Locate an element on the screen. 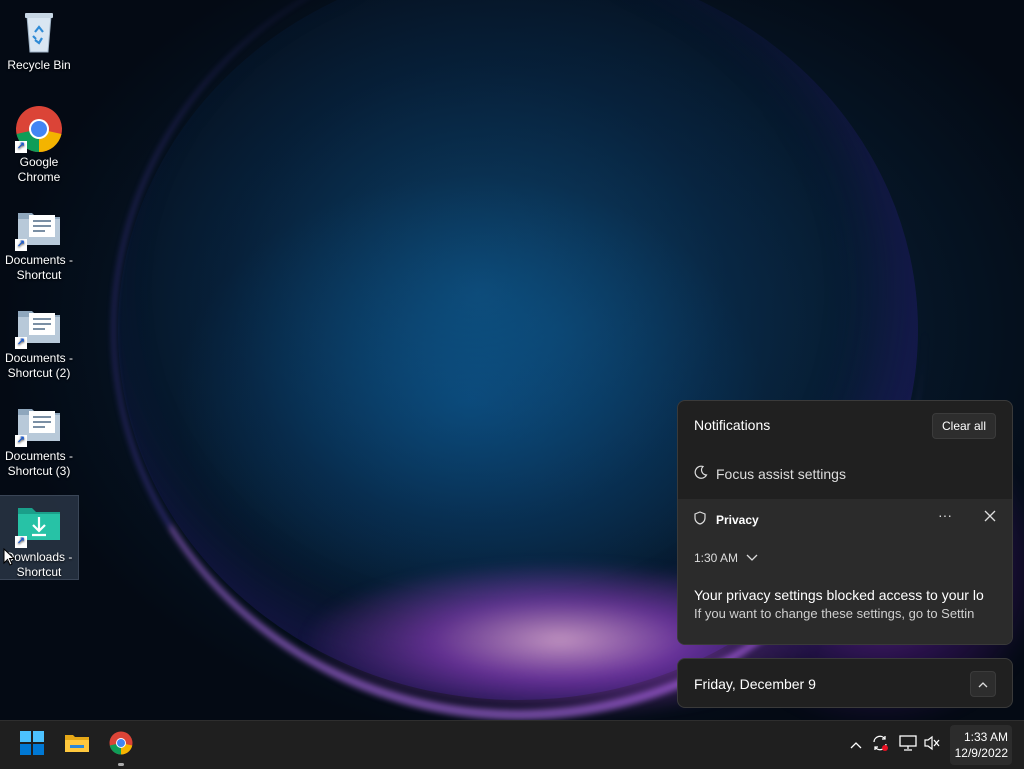 The image size is (1024, 769). desktop-icon-documents-shortcut-2: ↗ Documents - Shortcut (2) is located at coordinates (39, 338).